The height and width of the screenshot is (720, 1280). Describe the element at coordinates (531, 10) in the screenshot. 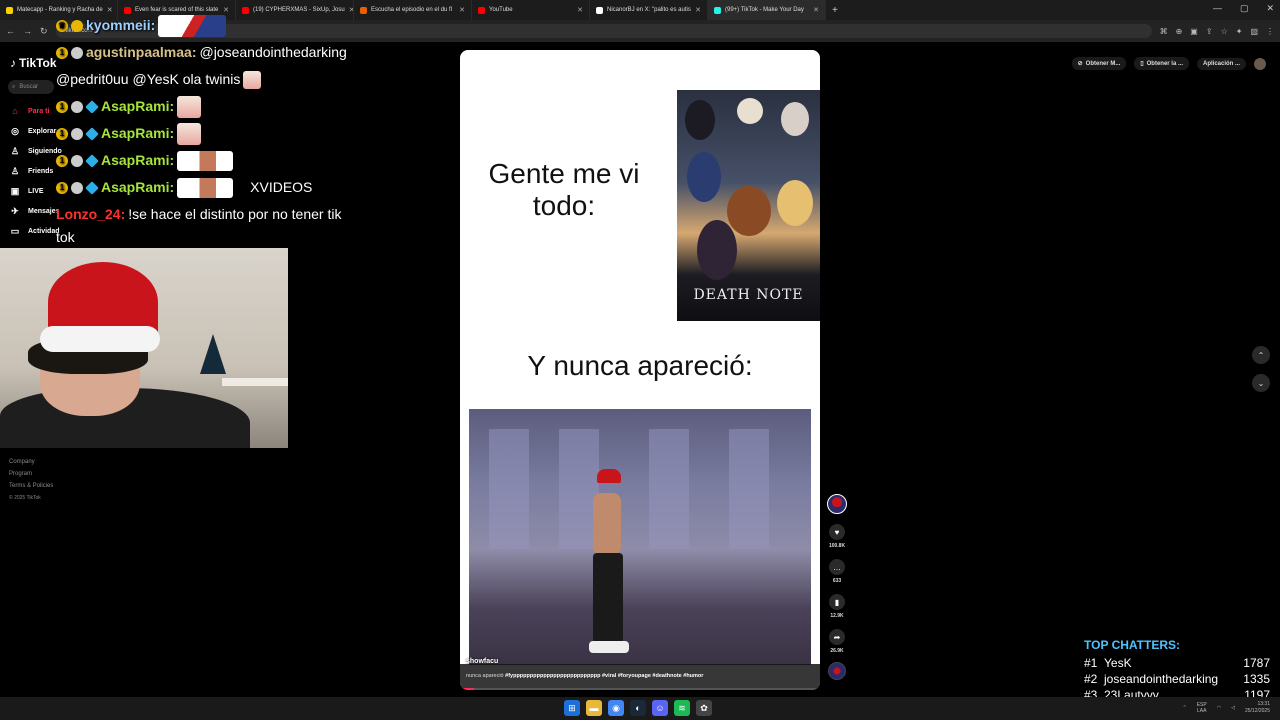

I see `browser-tab: YouTube ✕` at that location.